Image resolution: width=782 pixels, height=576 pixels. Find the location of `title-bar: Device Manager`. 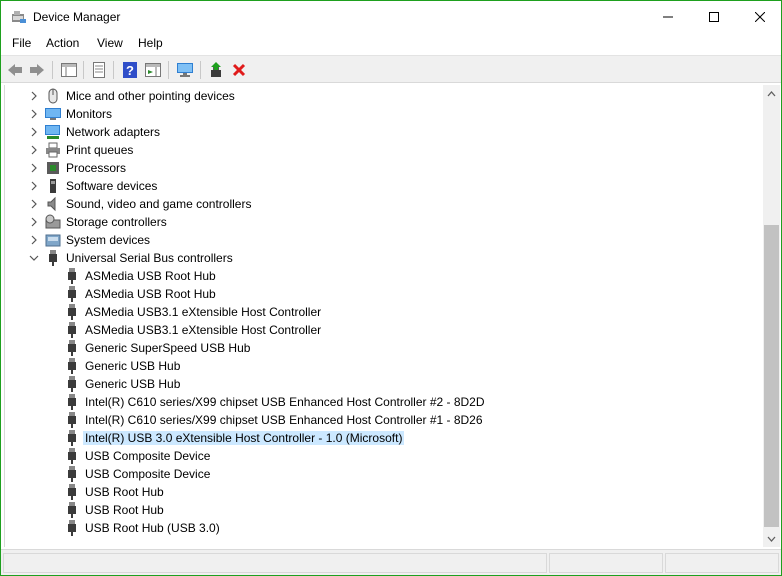

title-bar: Device Manager is located at coordinates (391, 17).